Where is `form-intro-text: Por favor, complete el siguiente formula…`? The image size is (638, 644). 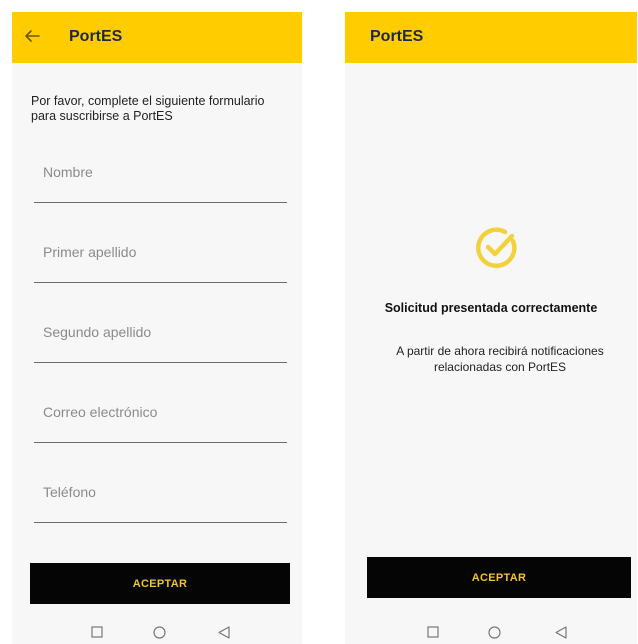 form-intro-text: Por favor, complete el siguiente formula… is located at coordinates (148, 108).